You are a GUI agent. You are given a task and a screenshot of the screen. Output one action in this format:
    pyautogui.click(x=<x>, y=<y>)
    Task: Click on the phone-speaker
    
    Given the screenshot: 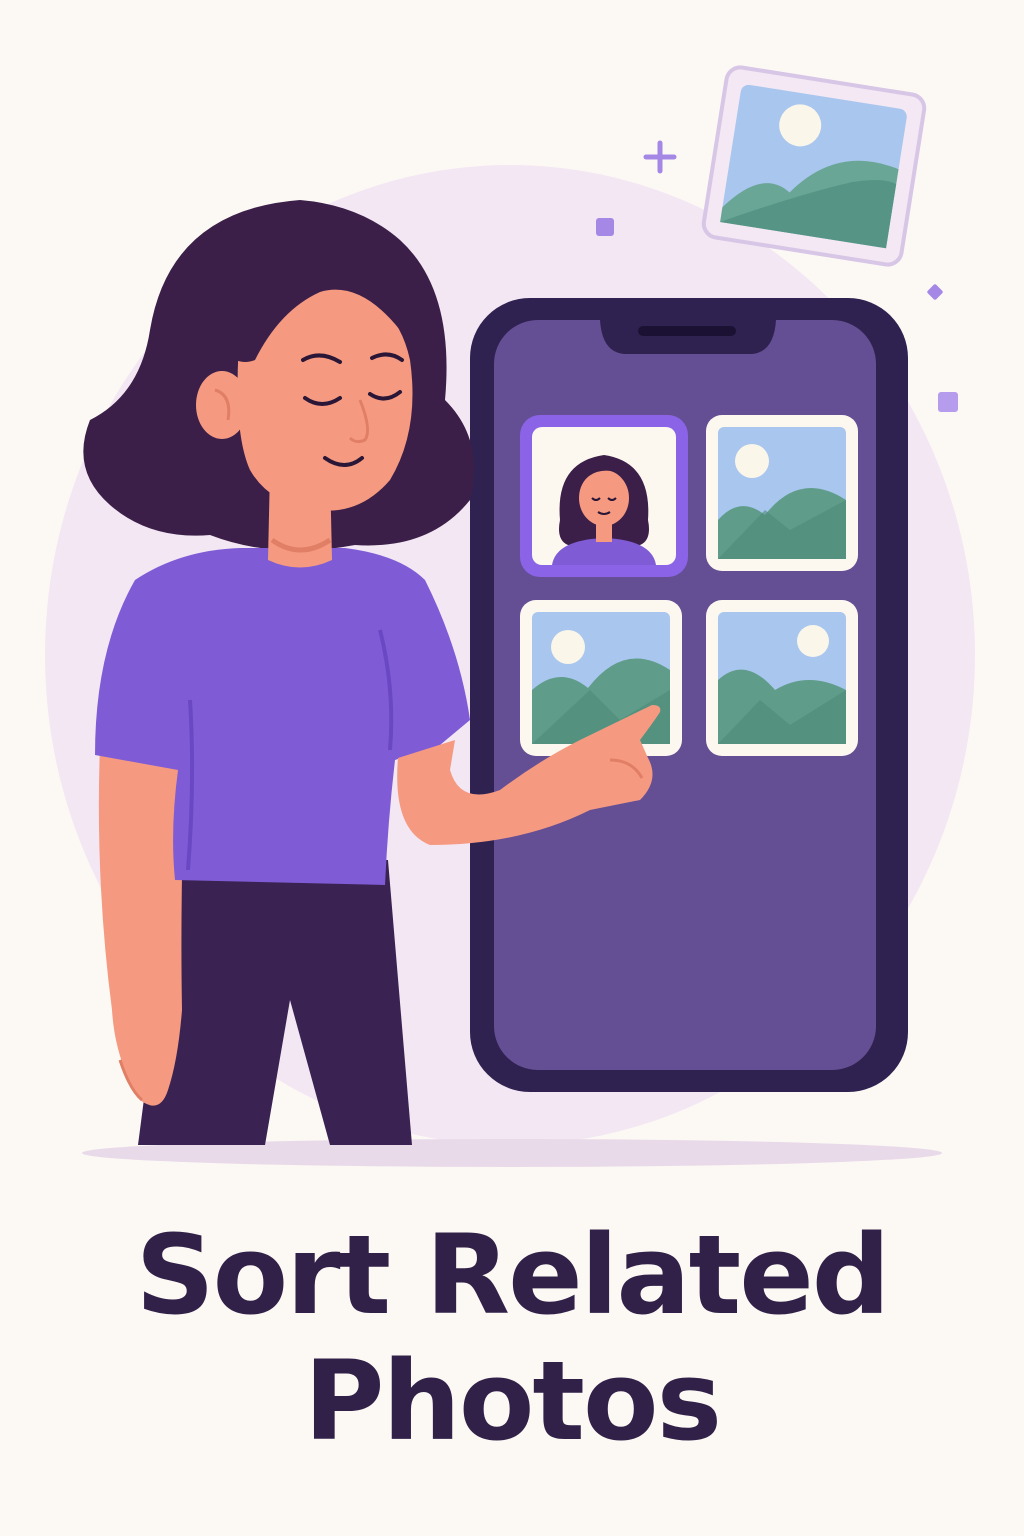 What is the action you would take?
    pyautogui.click(x=687, y=331)
    